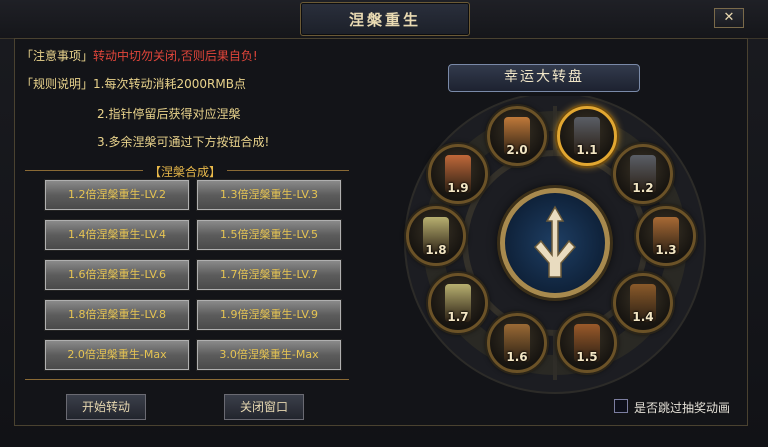  Describe the element at coordinates (458, 303) in the screenshot. I see `wheel-node-1-7: 1.7` at that location.